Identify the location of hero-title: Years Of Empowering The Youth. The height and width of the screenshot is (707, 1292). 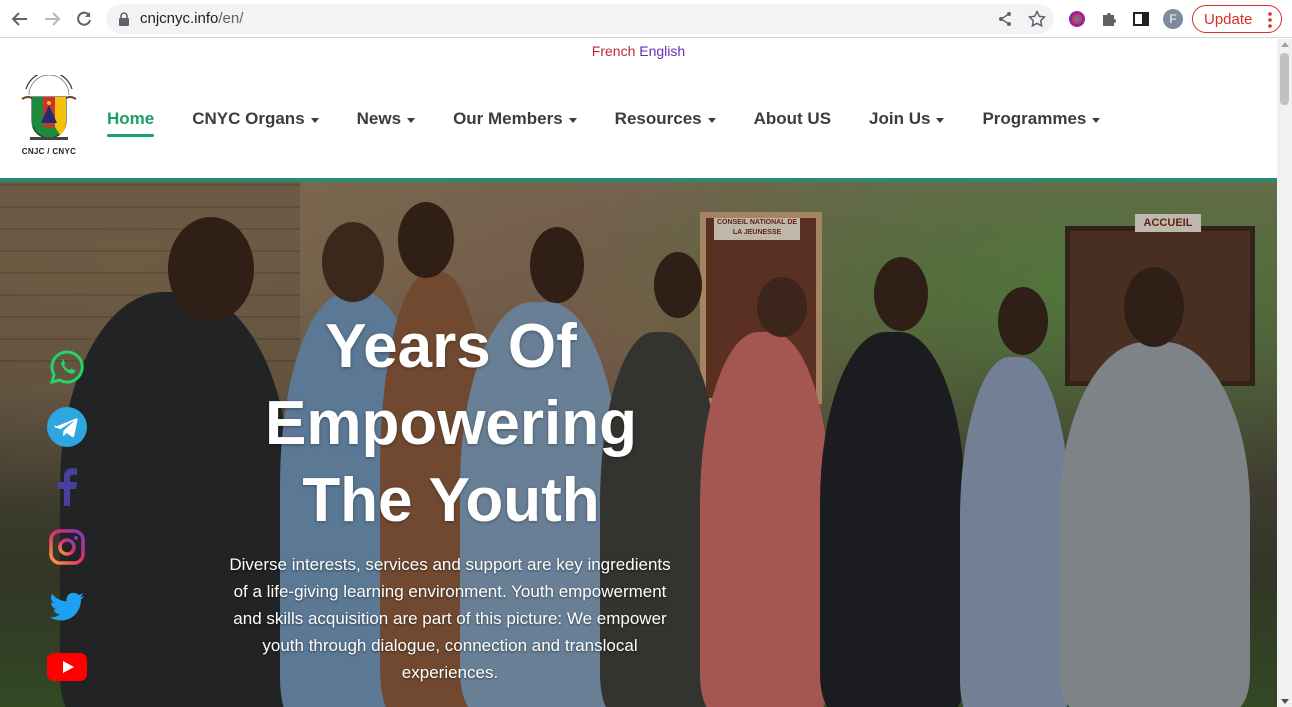
(451, 423).